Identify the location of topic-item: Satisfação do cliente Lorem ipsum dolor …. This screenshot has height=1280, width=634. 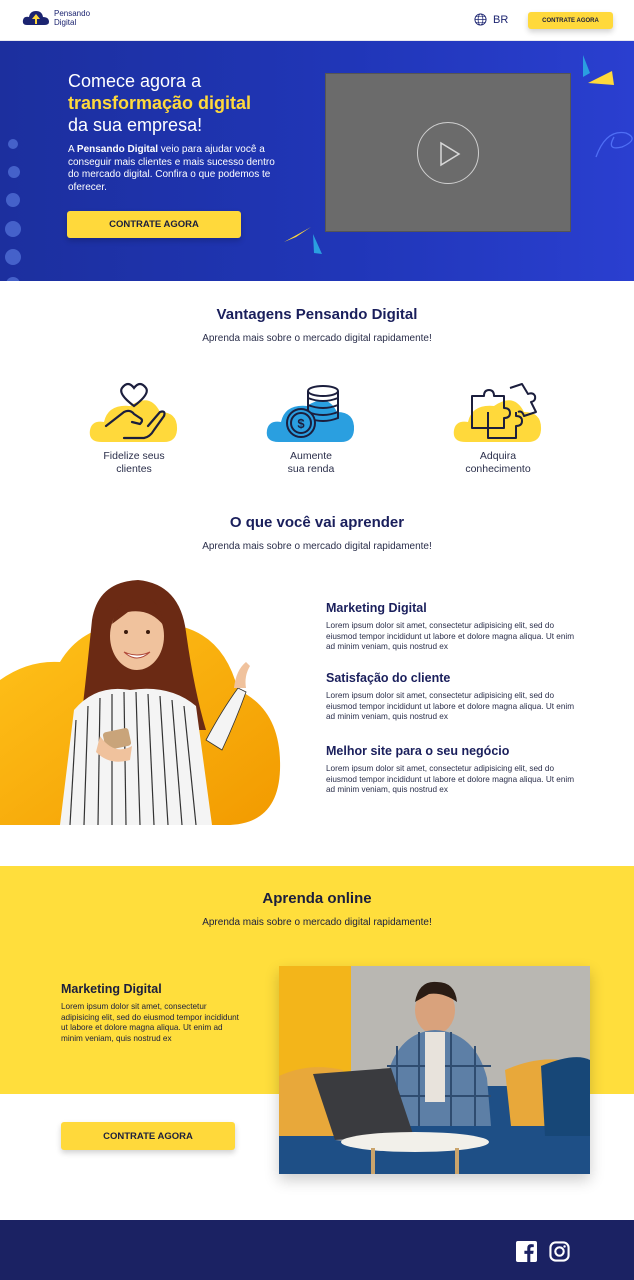
(451, 697).